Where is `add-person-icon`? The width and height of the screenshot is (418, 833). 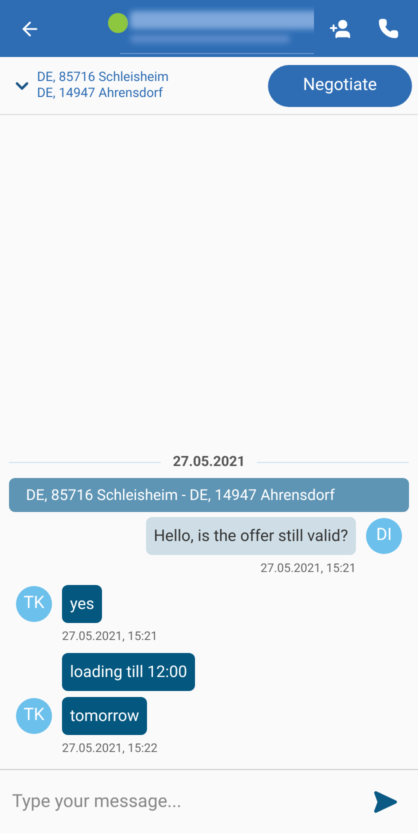
add-person-icon is located at coordinates (340, 29).